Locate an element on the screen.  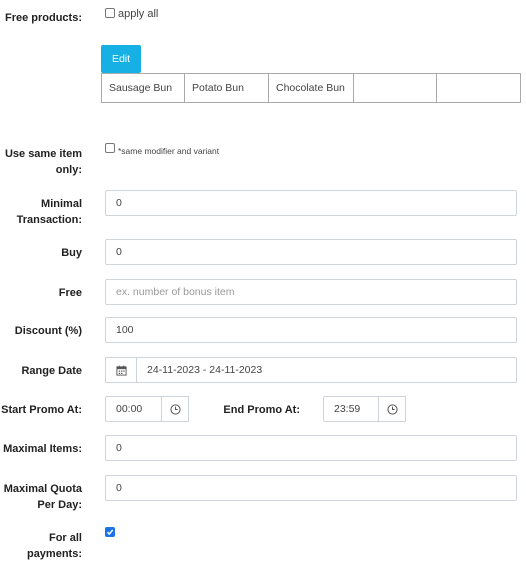
for-all-payments-label-line1: For all is located at coordinates (65, 538).